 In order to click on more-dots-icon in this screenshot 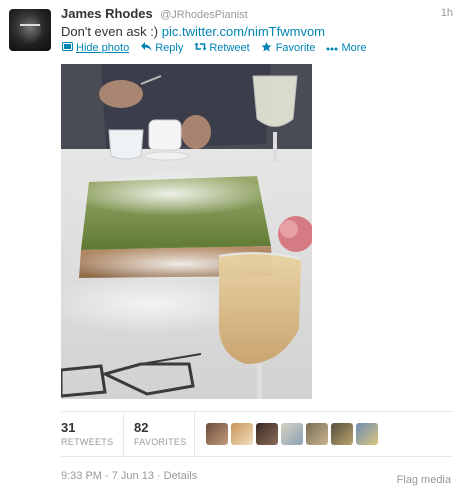, I will do `click(332, 48)`.